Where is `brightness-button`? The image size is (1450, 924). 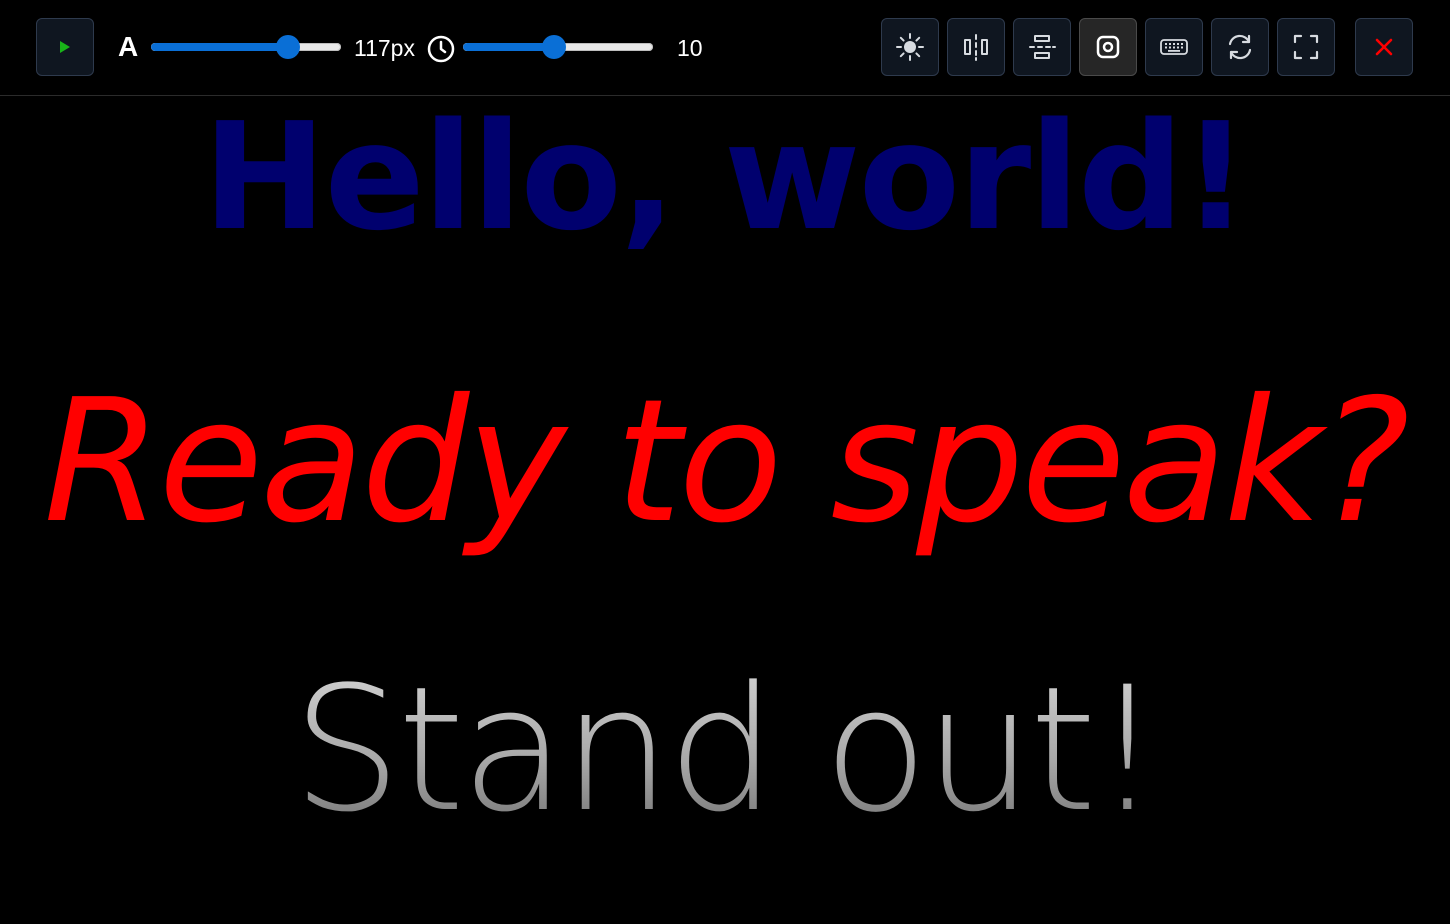 brightness-button is located at coordinates (910, 47).